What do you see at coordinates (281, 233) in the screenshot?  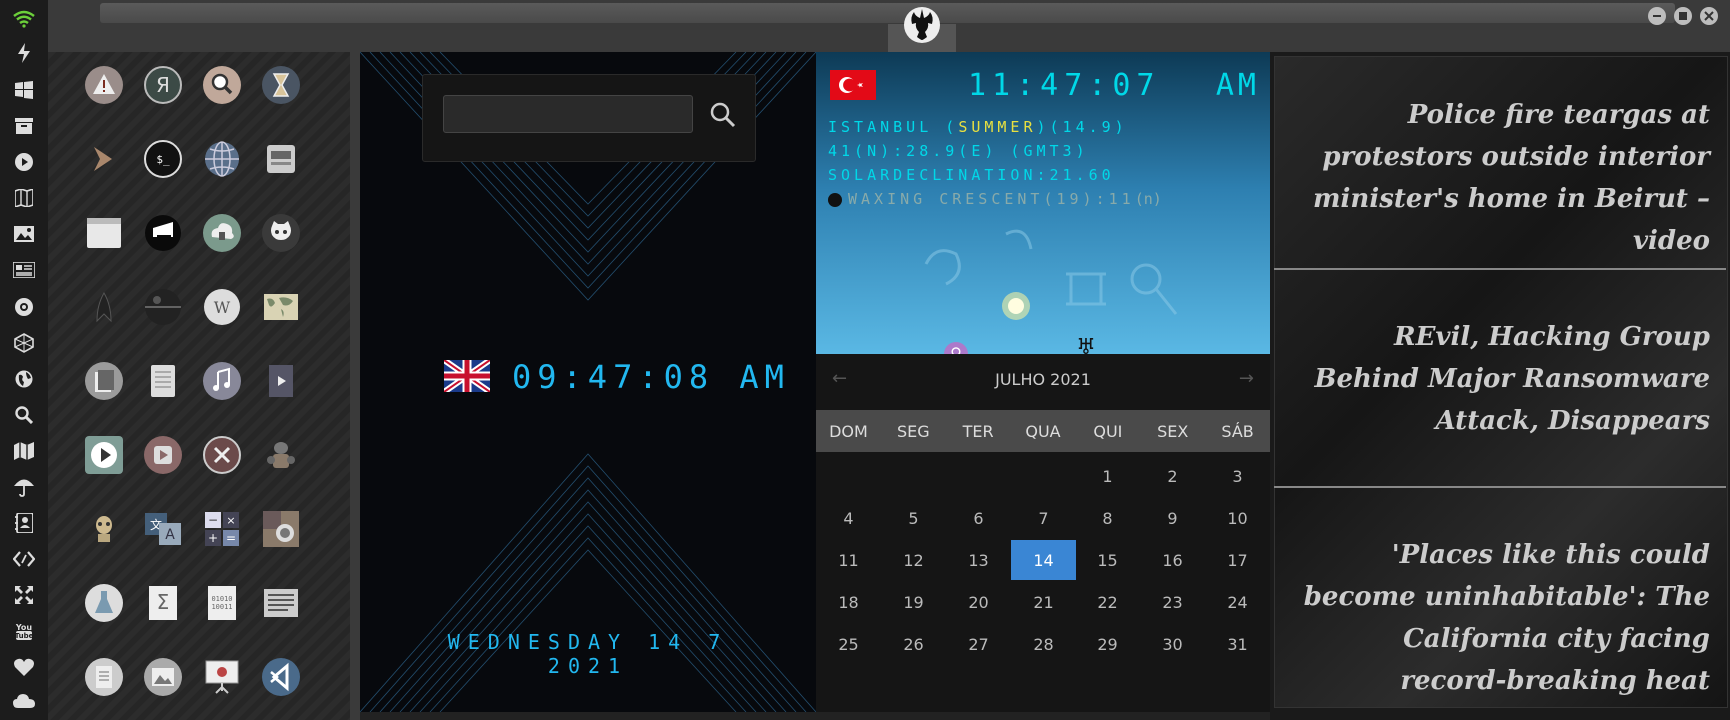 I see `github-icon` at bounding box center [281, 233].